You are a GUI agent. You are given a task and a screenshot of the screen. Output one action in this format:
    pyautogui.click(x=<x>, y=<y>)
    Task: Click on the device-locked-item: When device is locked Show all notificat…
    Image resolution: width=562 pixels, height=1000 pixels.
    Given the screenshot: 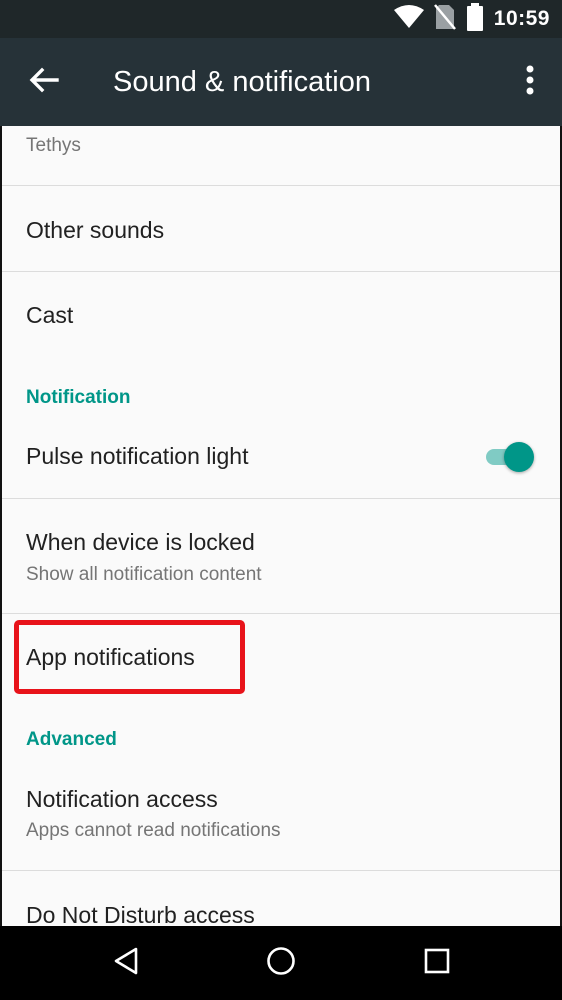 What is the action you would take?
    pyautogui.click(x=281, y=556)
    